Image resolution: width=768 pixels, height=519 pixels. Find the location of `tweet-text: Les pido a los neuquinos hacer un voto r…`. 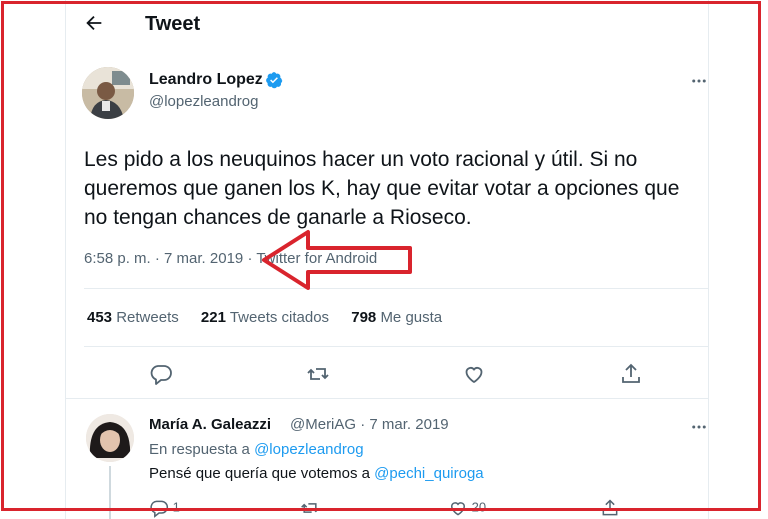

tweet-text: Les pido a los neuquinos hacer un voto r… is located at coordinates (382, 188).